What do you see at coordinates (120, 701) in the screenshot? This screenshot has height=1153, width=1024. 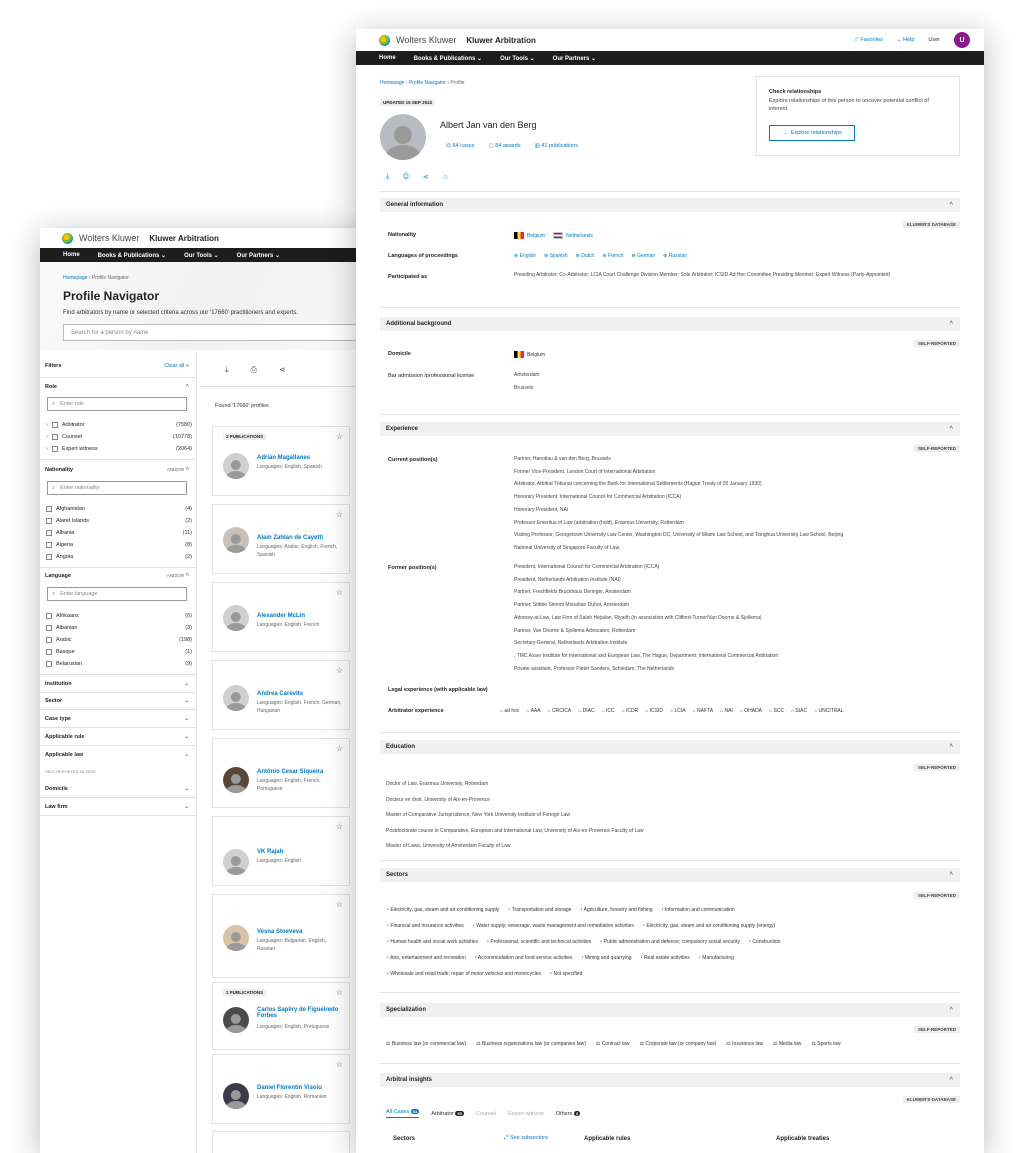 I see `filter-sector: Sector ⌄` at bounding box center [120, 701].